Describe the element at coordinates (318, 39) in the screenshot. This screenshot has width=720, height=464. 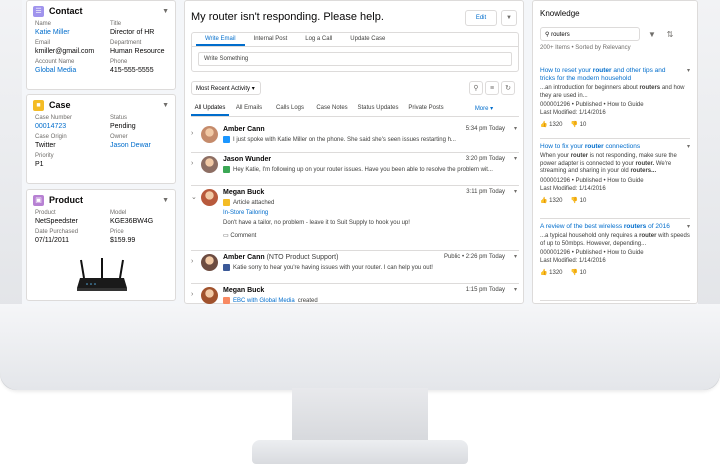
I see `publisher-tab: Log a Call` at that location.